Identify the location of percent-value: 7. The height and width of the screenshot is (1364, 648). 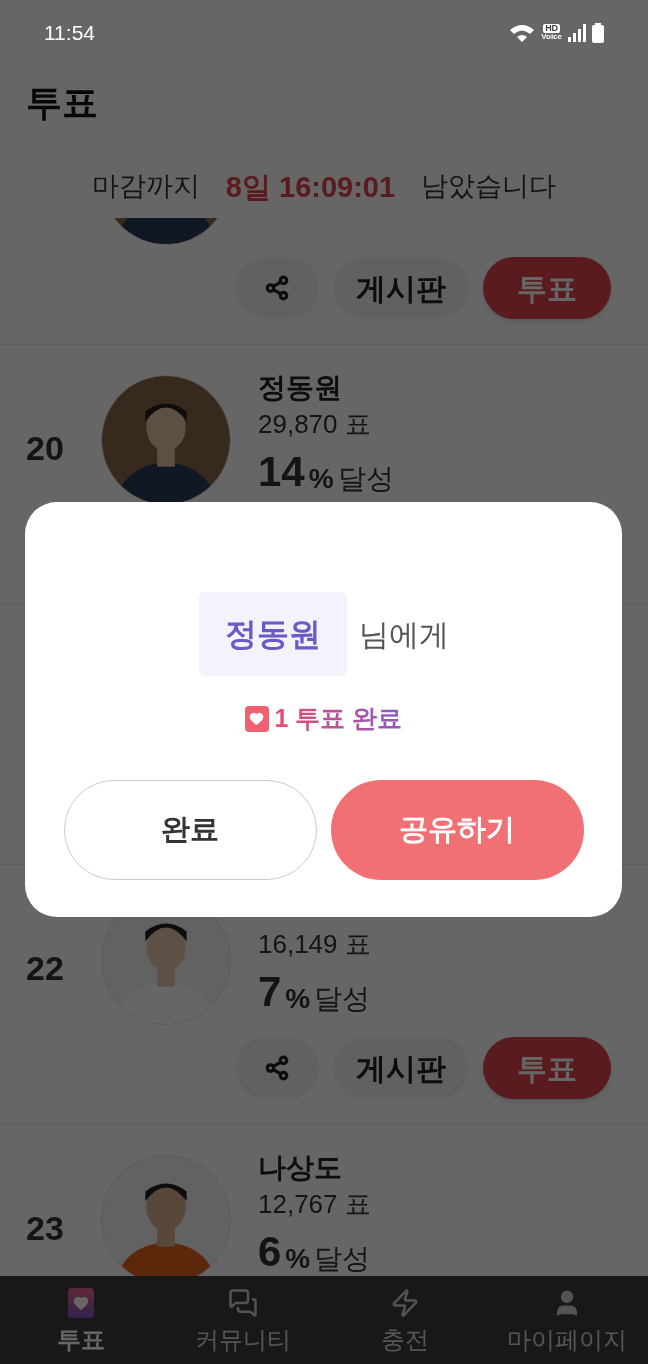
(270, 992).